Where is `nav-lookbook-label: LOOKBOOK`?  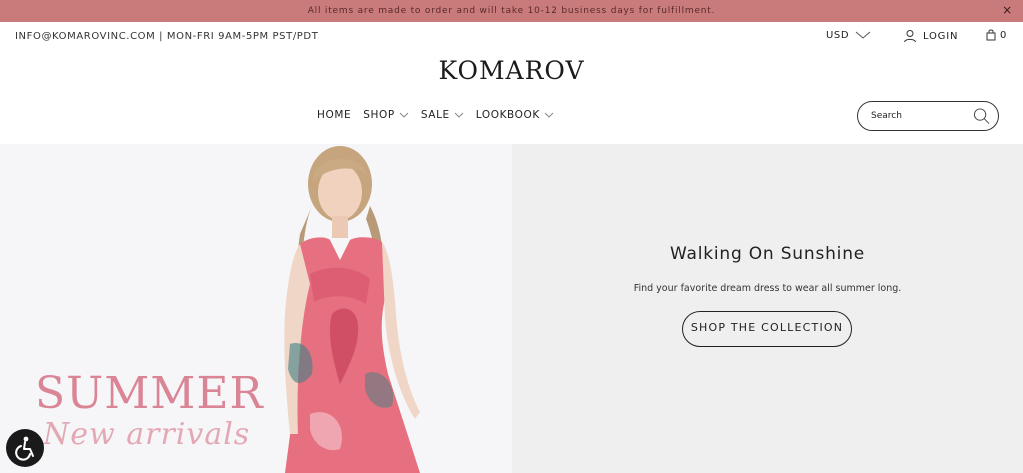 nav-lookbook-label: LOOKBOOK is located at coordinates (507, 115).